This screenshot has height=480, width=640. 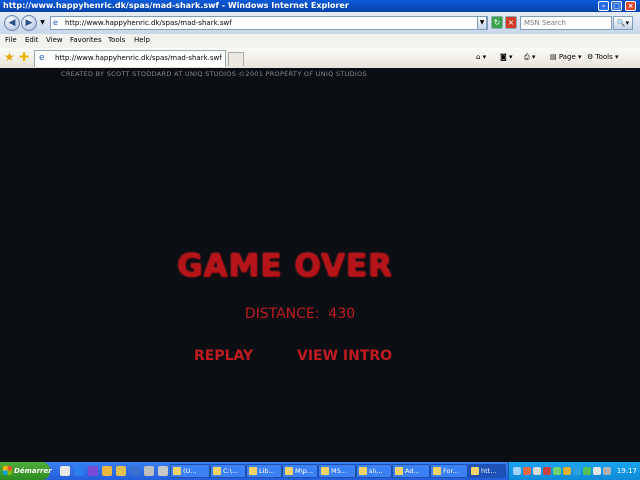 What do you see at coordinates (320, 41) in the screenshot?
I see `menu-bar: File Edit View Favorites Tools Help` at bounding box center [320, 41].